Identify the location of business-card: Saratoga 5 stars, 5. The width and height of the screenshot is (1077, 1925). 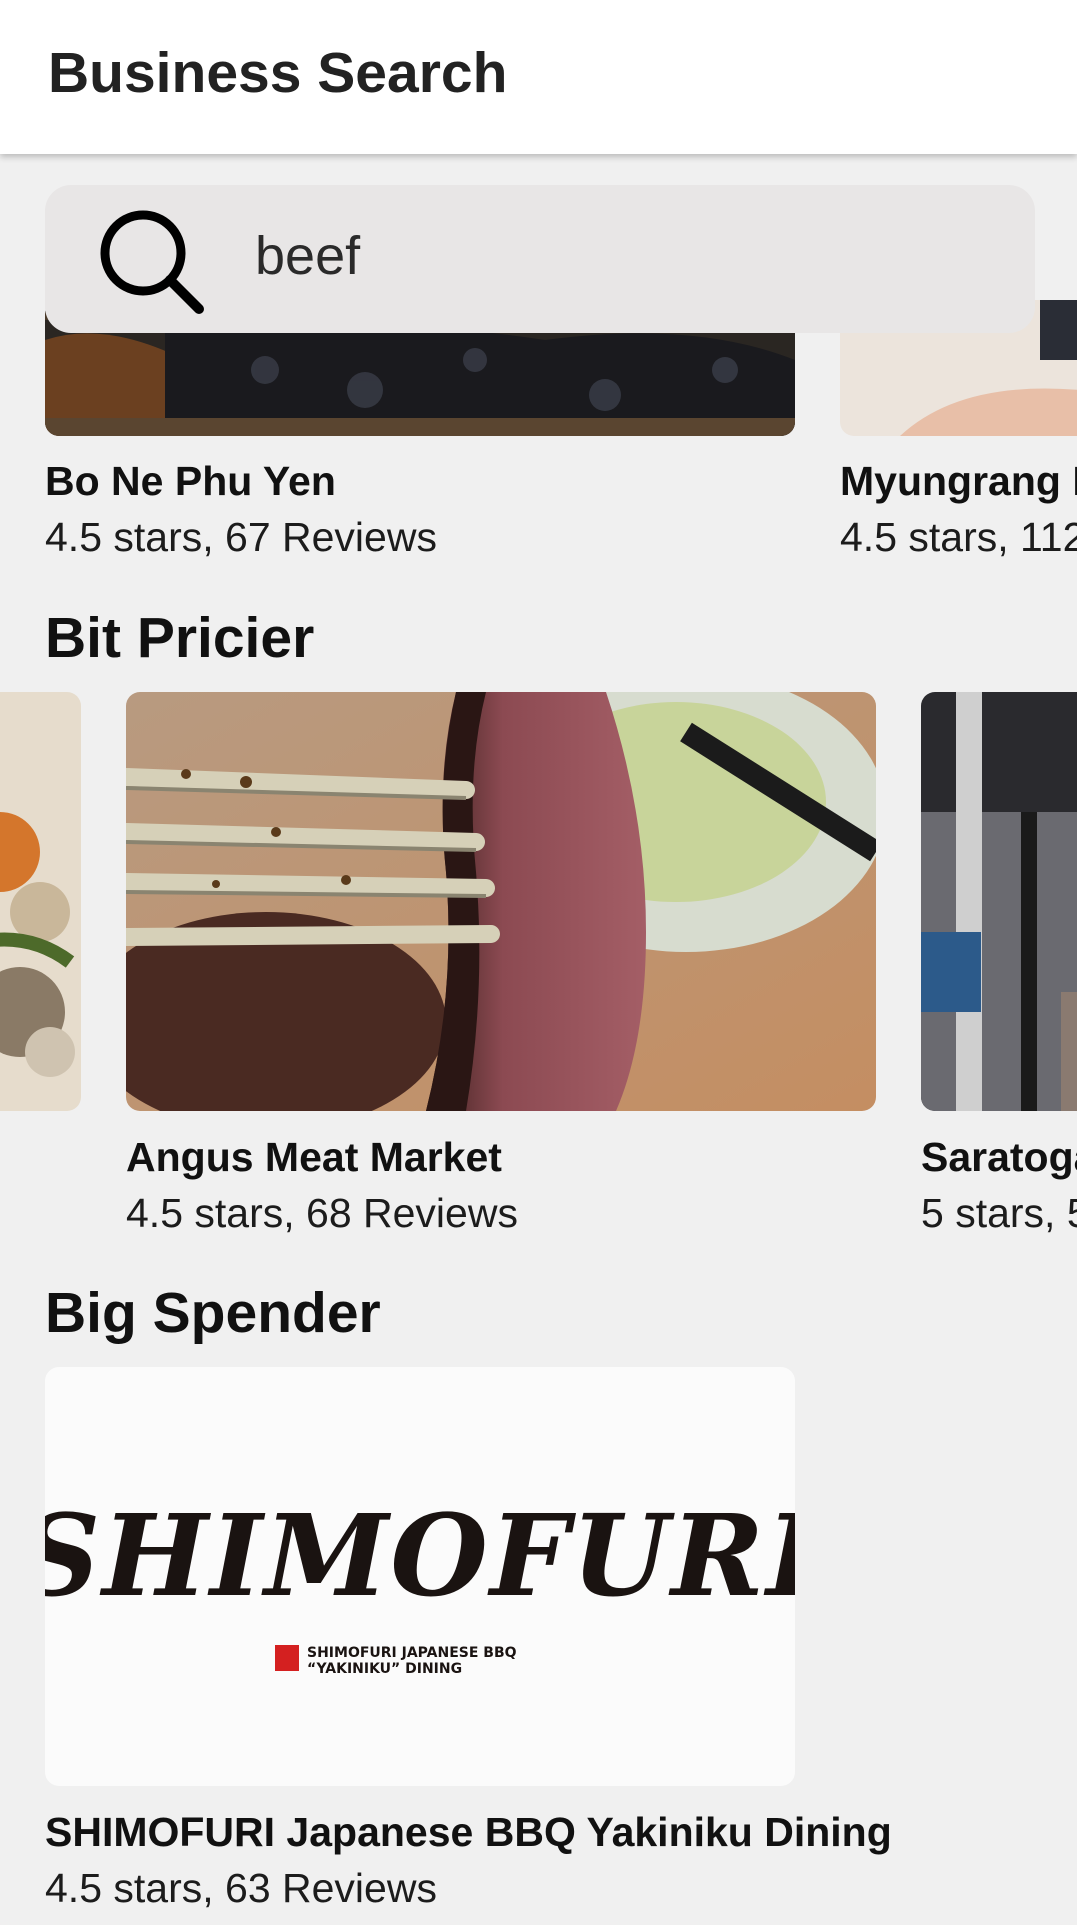
(999, 964).